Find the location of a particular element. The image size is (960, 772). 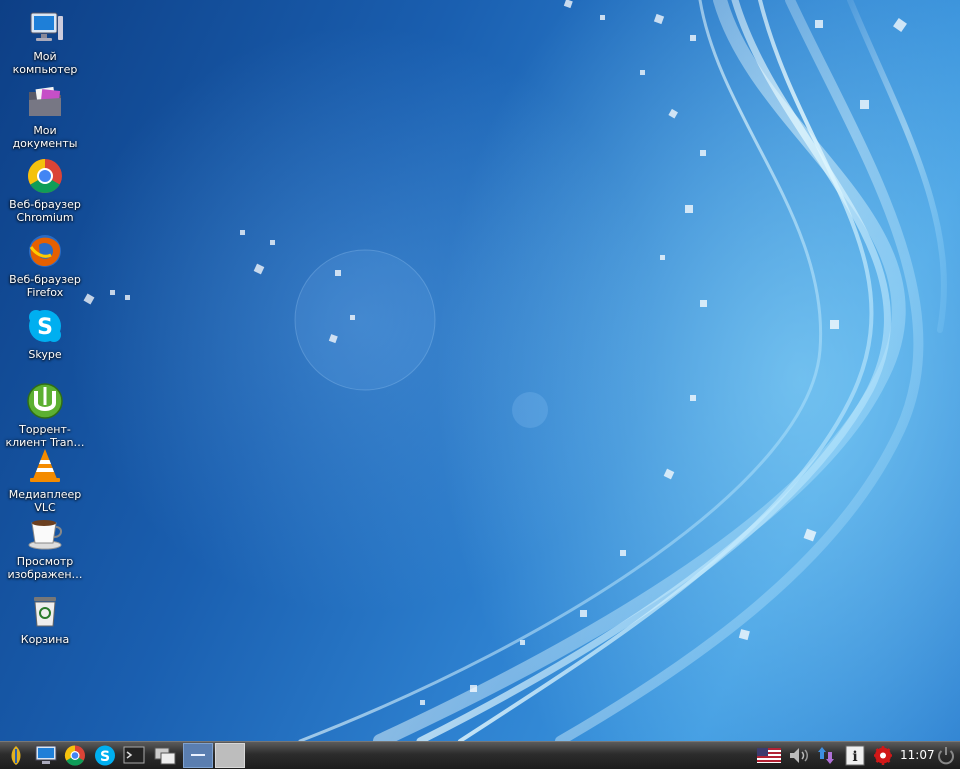

power-icon is located at coordinates (946, 756).